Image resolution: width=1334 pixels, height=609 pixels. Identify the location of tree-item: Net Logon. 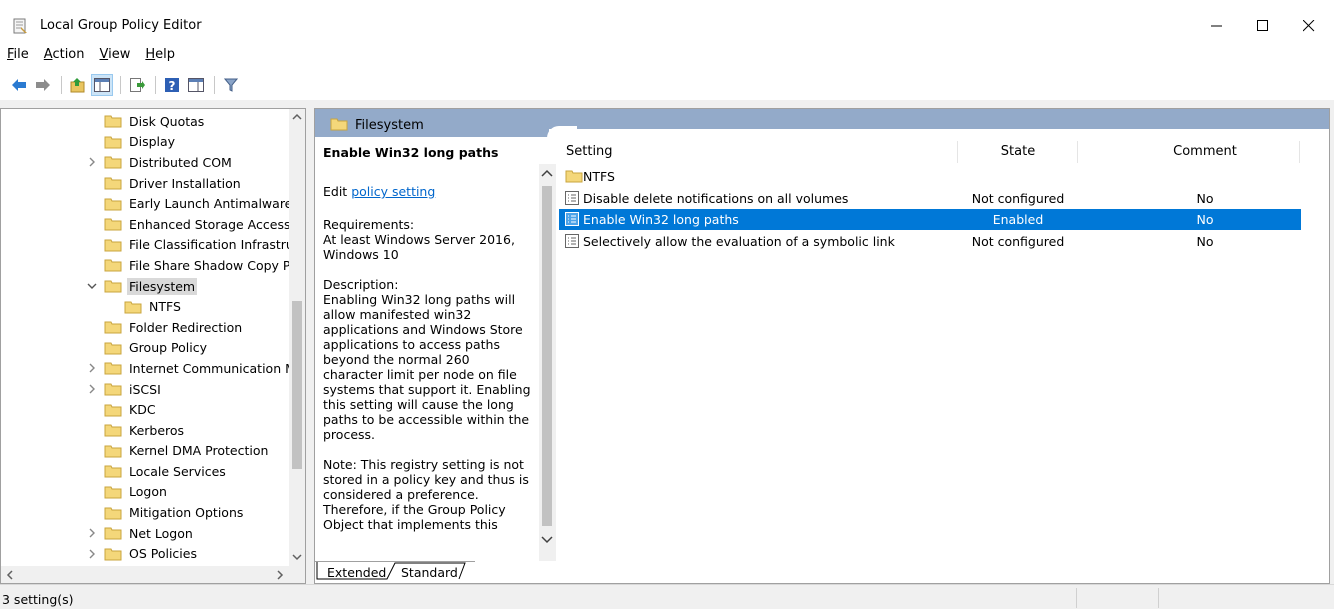
(145, 533).